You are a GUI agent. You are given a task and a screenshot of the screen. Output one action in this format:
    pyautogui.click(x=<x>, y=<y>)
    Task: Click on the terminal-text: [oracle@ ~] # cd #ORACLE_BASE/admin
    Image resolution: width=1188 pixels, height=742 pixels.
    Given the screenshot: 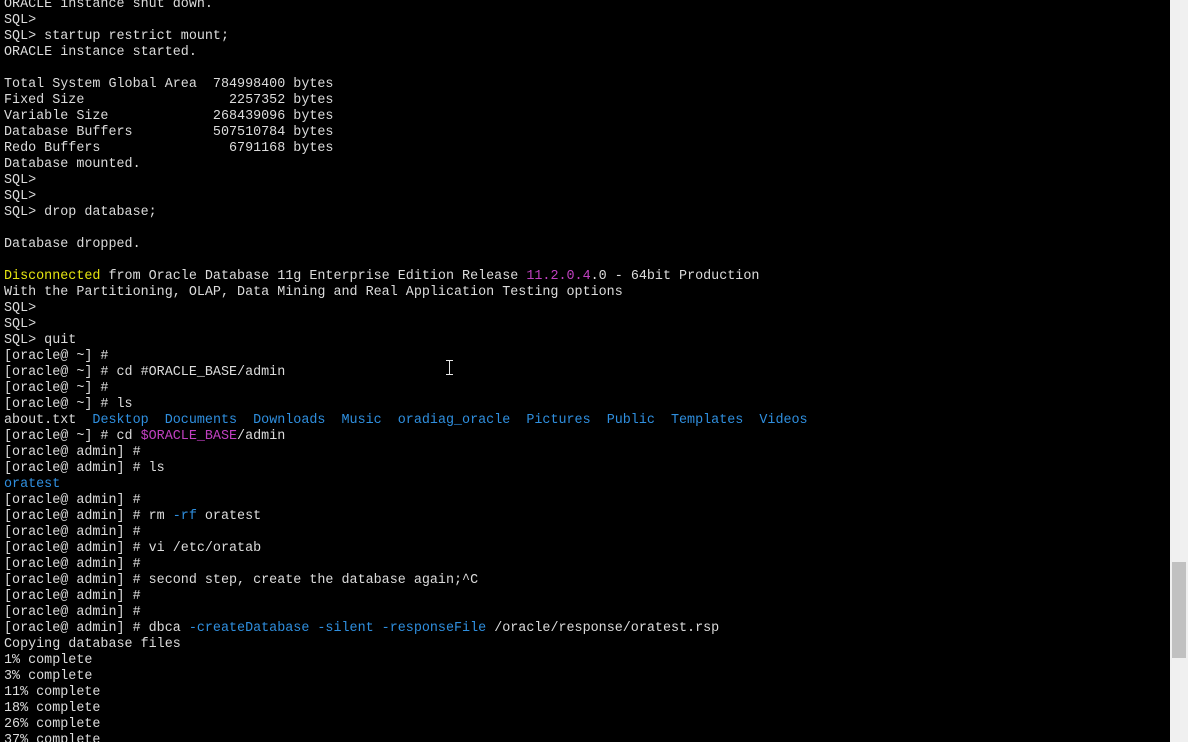 What is the action you would take?
    pyautogui.click(x=145, y=372)
    